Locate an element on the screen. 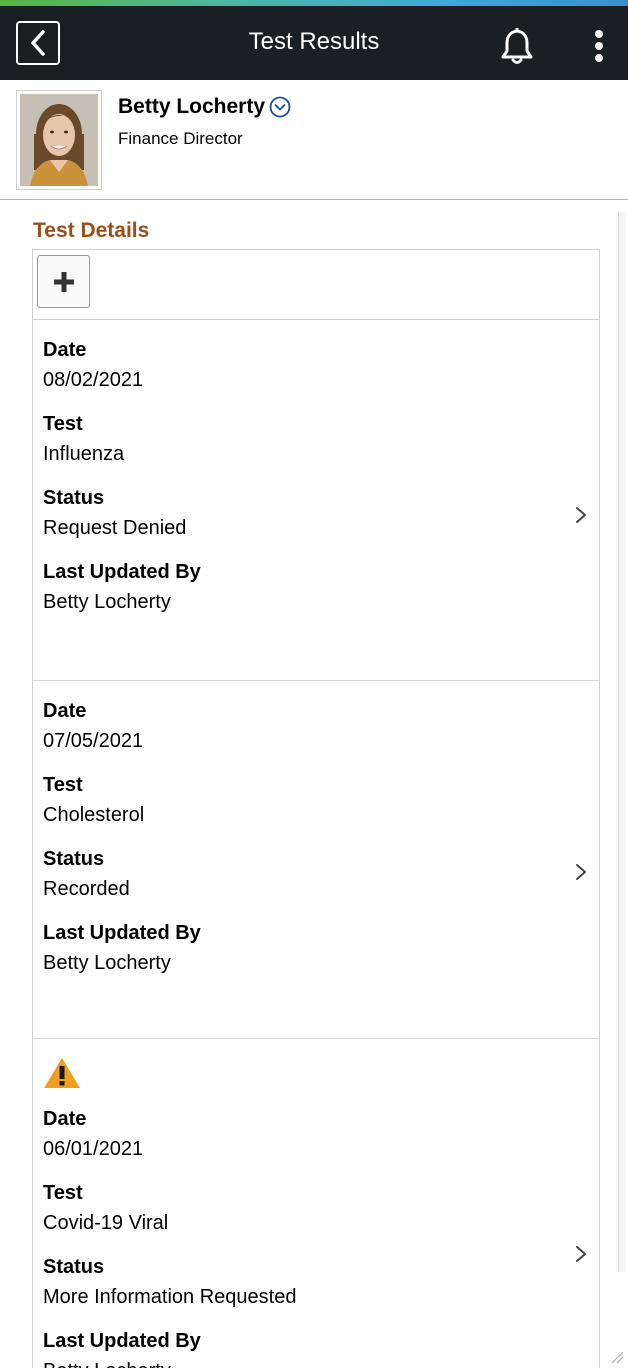  avatar is located at coordinates (59, 140).